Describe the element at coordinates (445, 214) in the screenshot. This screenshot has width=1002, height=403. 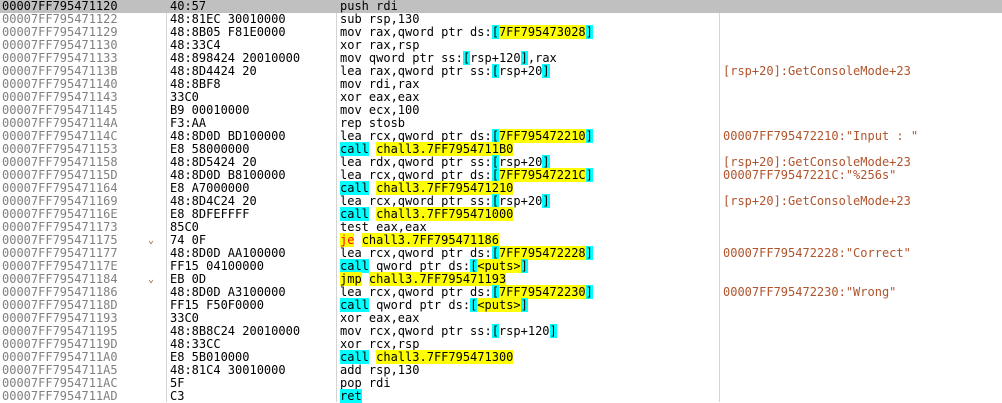
I see `instruction-token: chall3.7FF795471000` at that location.